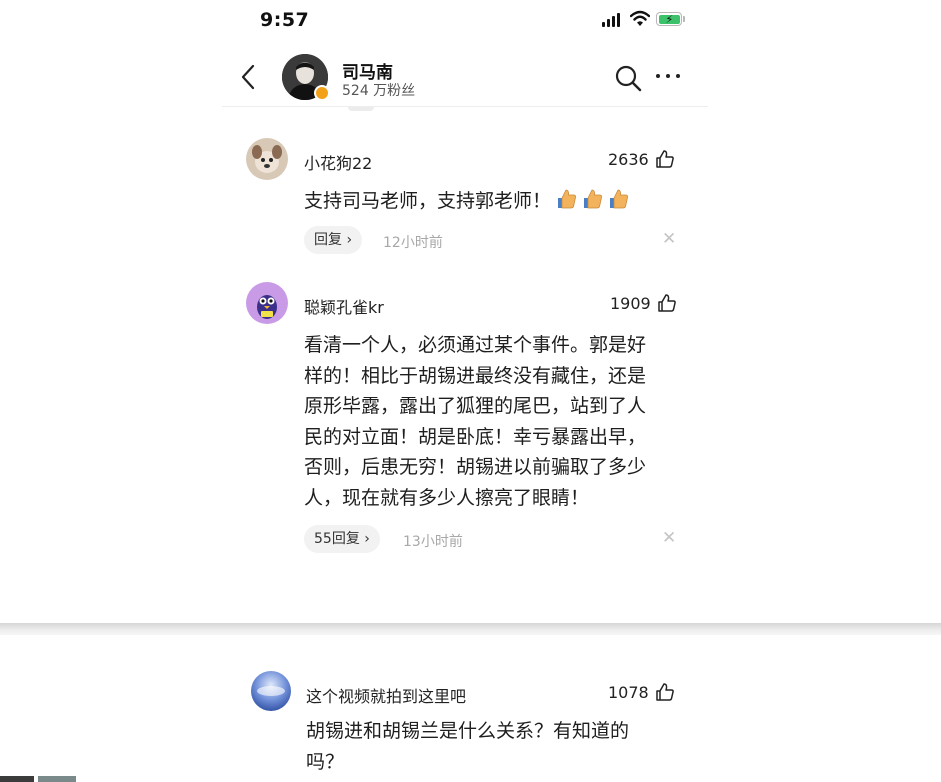 The height and width of the screenshot is (782, 941). What do you see at coordinates (386, 695) in the screenshot?
I see `comment-username: 这个视频就拍到这里吧` at bounding box center [386, 695].